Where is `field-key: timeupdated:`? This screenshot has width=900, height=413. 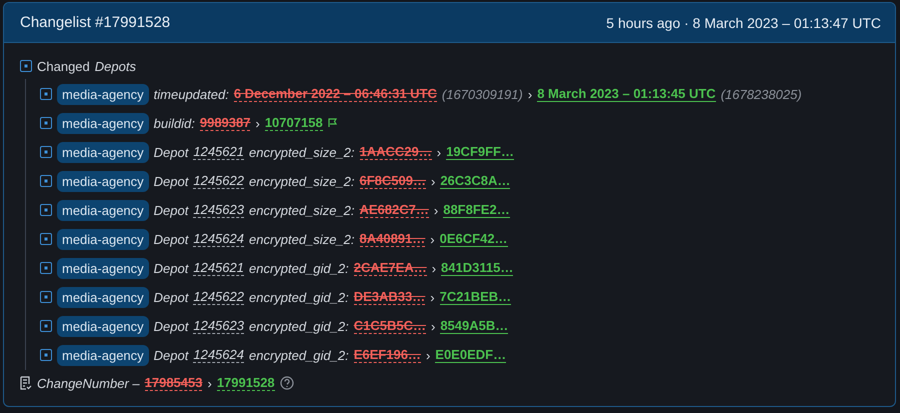 field-key: timeupdated: is located at coordinates (191, 94).